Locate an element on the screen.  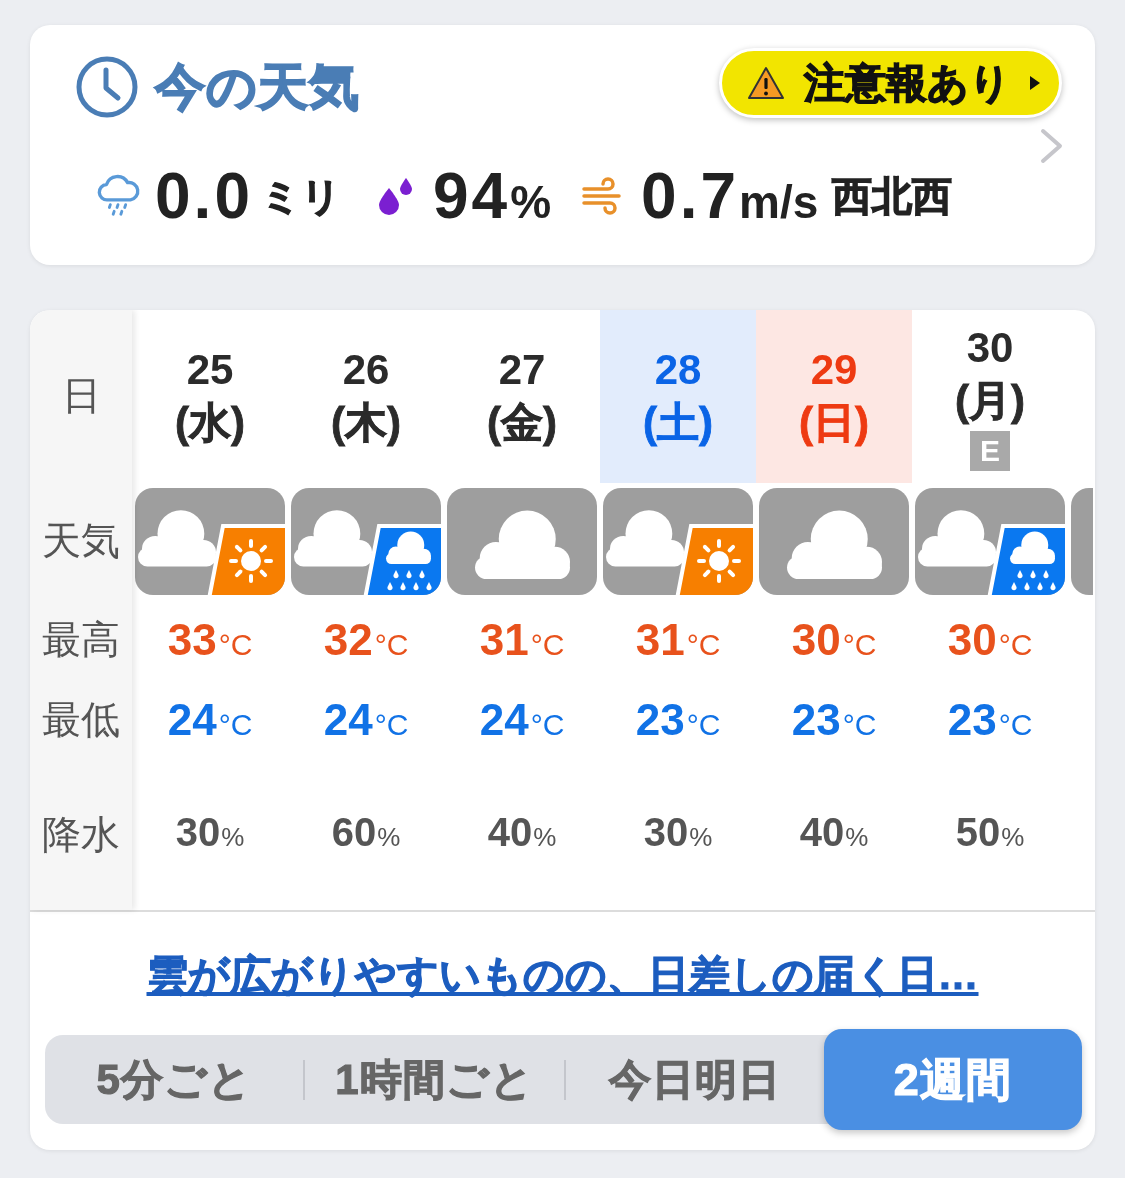
rainfall-value: 0.0 is located at coordinates (204, 196).